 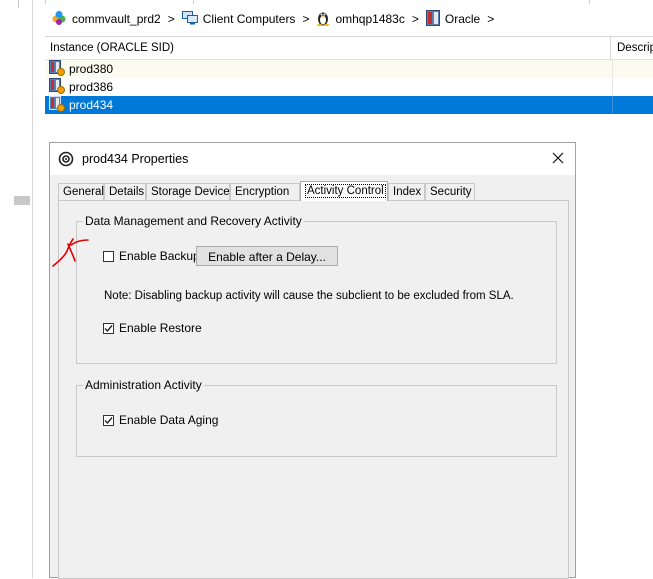 I want to click on tab-activity-control: Activity Control, so click(x=344, y=191).